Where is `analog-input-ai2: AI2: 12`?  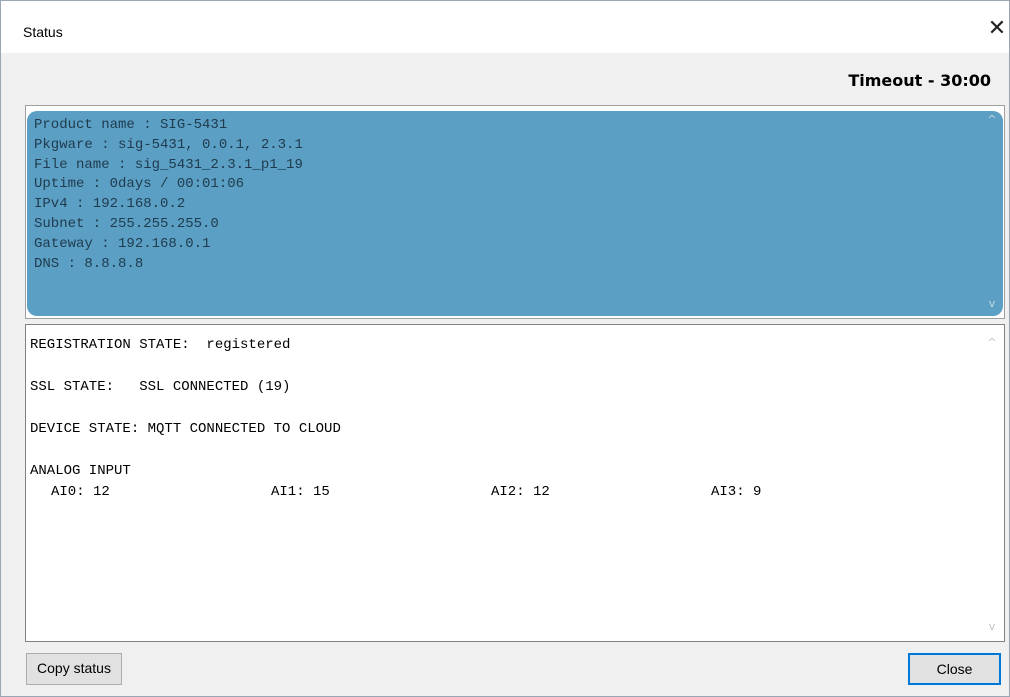
analog-input-ai2: AI2: 12 is located at coordinates (520, 492).